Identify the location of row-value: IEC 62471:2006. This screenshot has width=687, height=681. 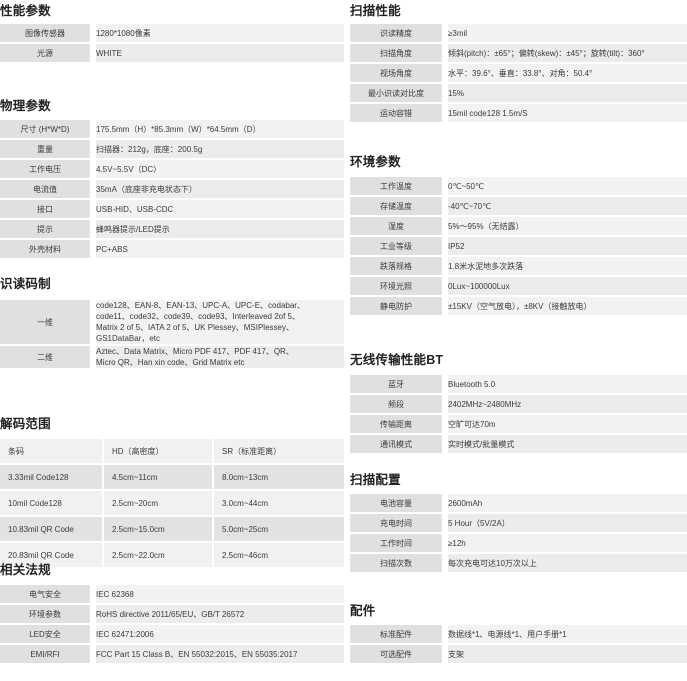
(220, 633).